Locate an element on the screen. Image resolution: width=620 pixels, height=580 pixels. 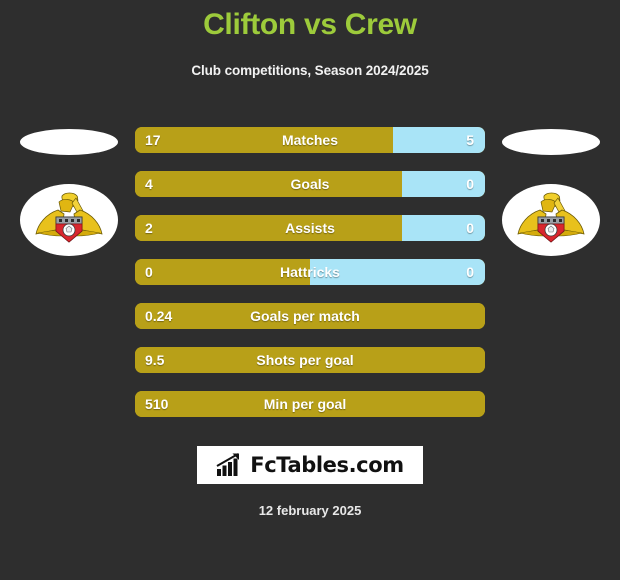
stat-row-goals-per-match: 0.24 Goals per match is located at coordinates (310, 316).